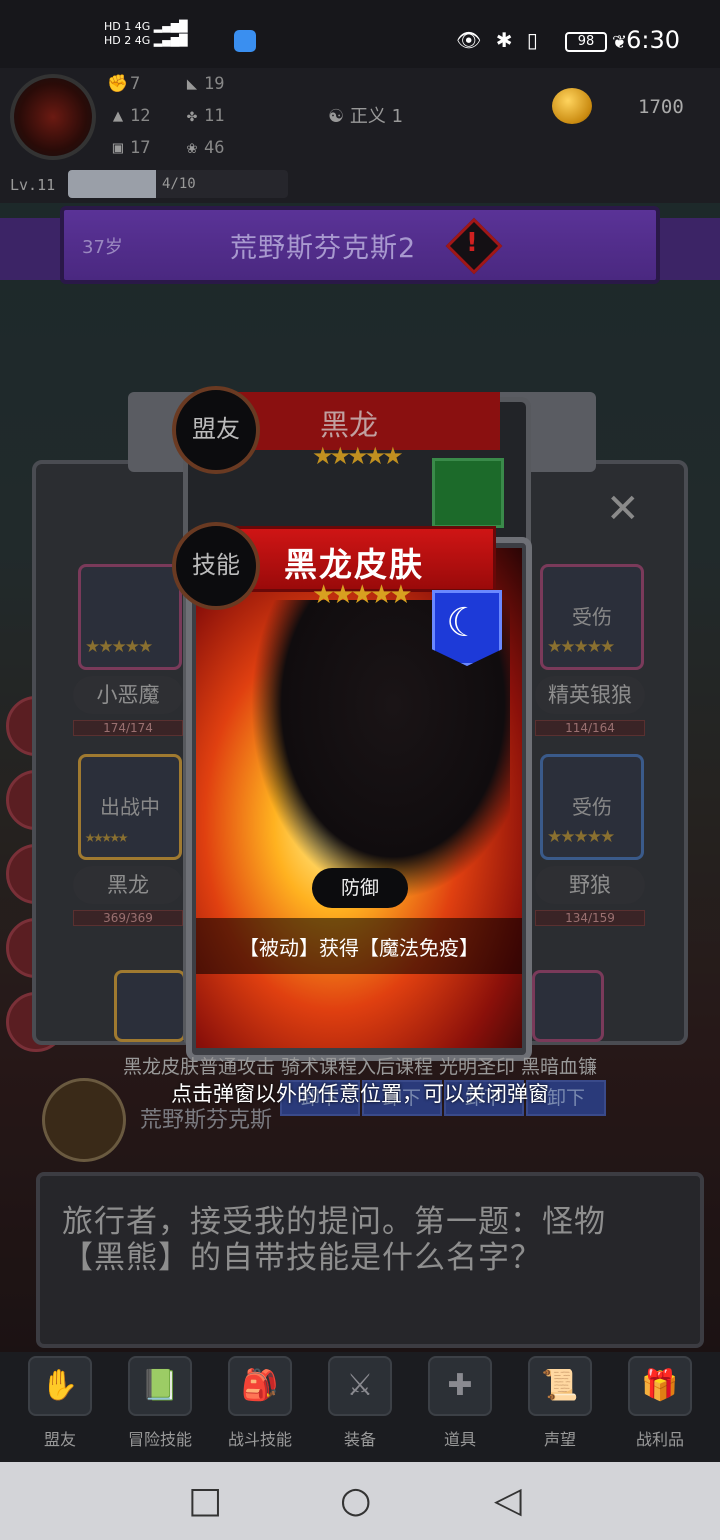  What do you see at coordinates (590, 728) in the screenshot?
I see `ally-hp: 114/164` at bounding box center [590, 728].